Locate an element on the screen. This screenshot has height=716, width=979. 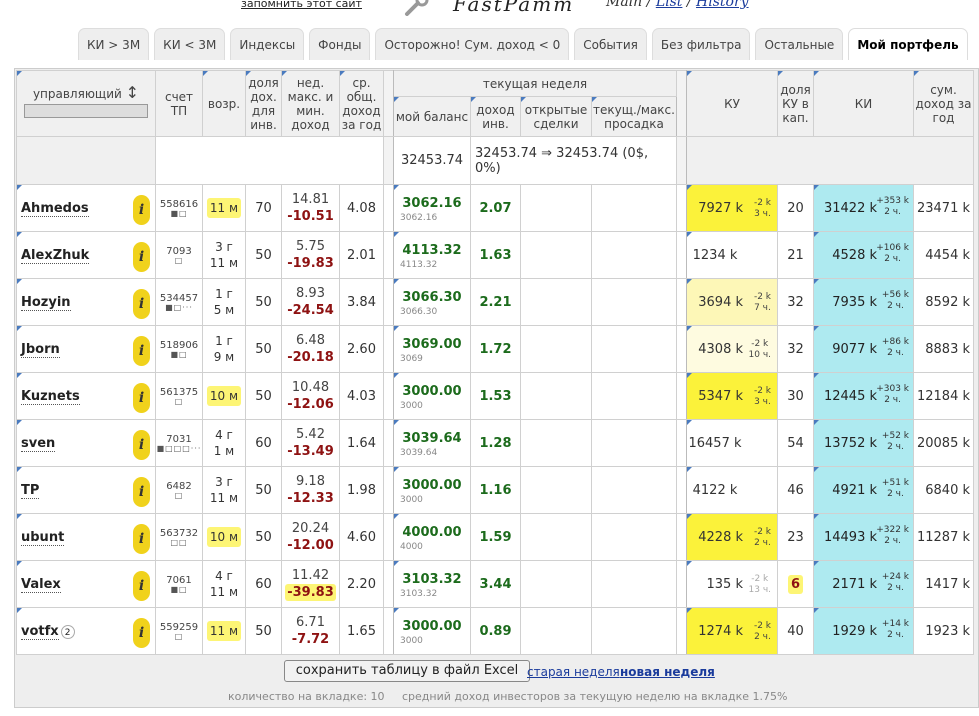
ku-delta-time: 10 ч. is located at coordinates (760, 355).